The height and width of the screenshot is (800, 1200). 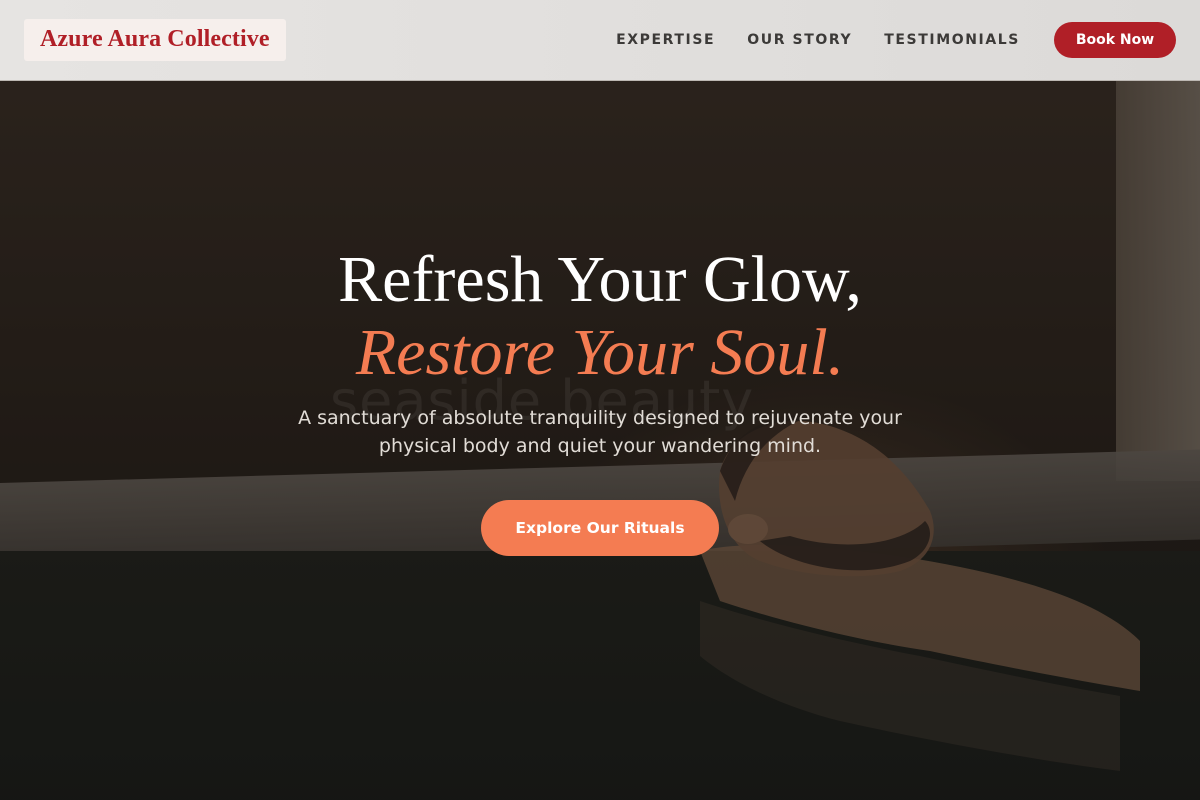 I want to click on nav-item-our-story: OUR STORY, so click(x=799, y=40).